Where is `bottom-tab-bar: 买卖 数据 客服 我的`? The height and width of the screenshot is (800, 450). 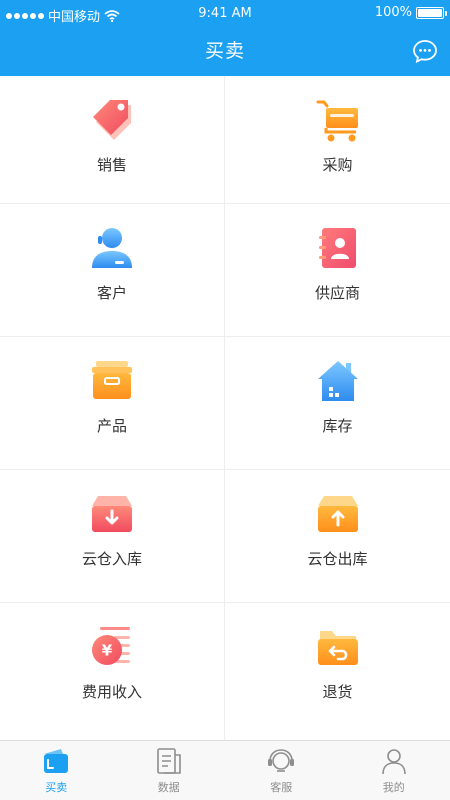 bottom-tab-bar: 买卖 数据 客服 我的 is located at coordinates (225, 770).